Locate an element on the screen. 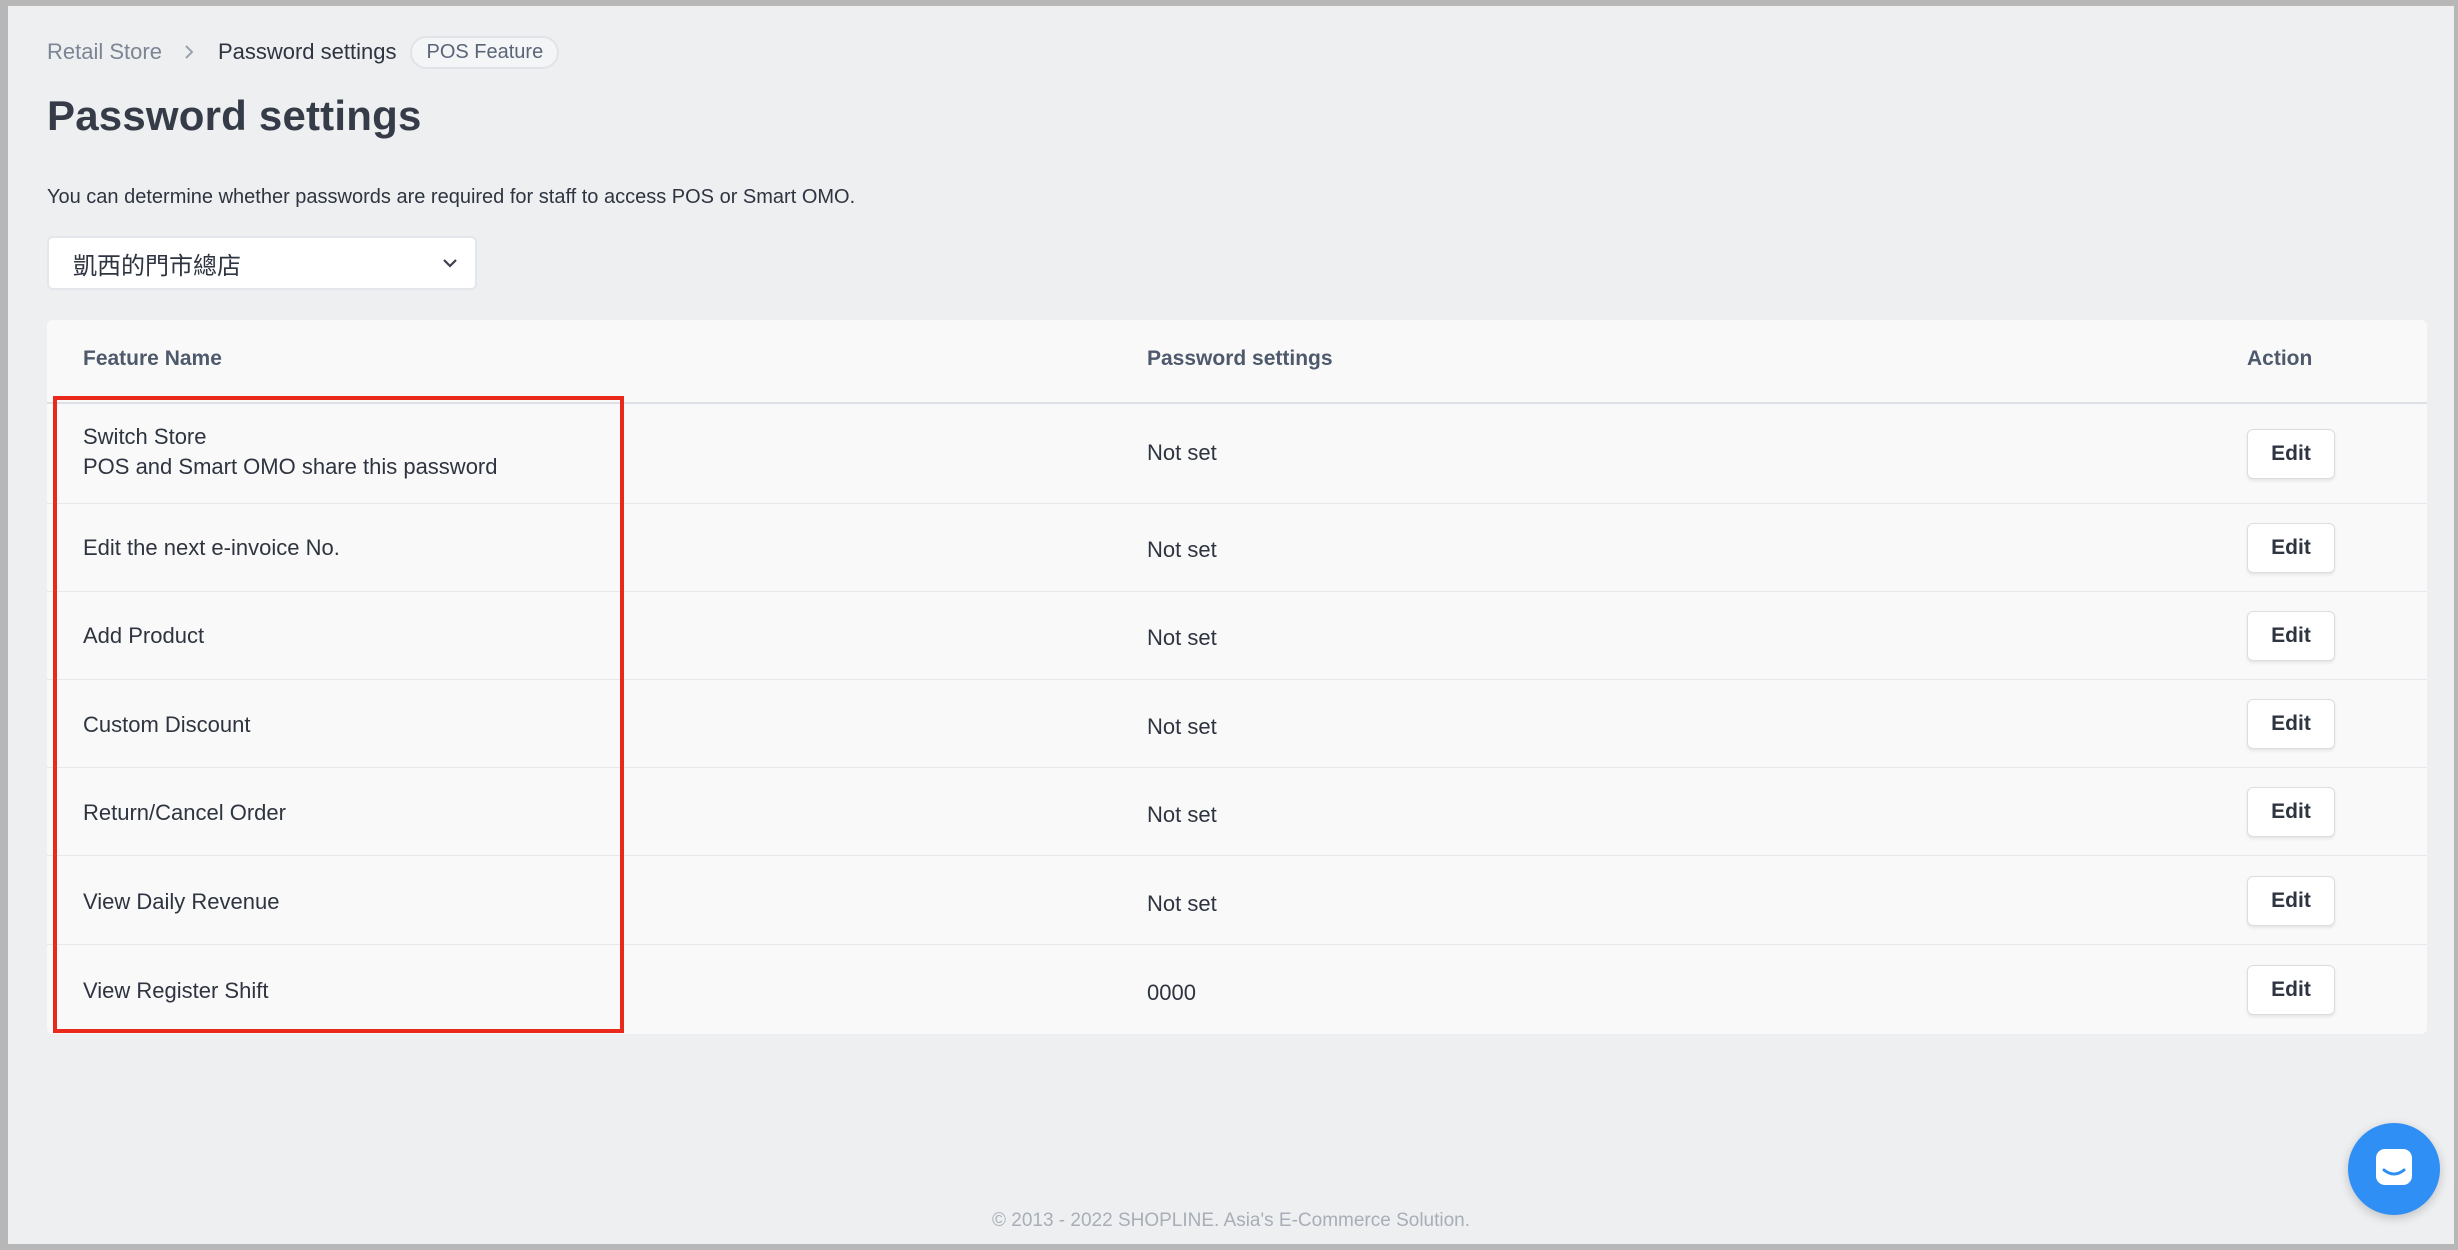  chevron-down-icon is located at coordinates (450, 263).